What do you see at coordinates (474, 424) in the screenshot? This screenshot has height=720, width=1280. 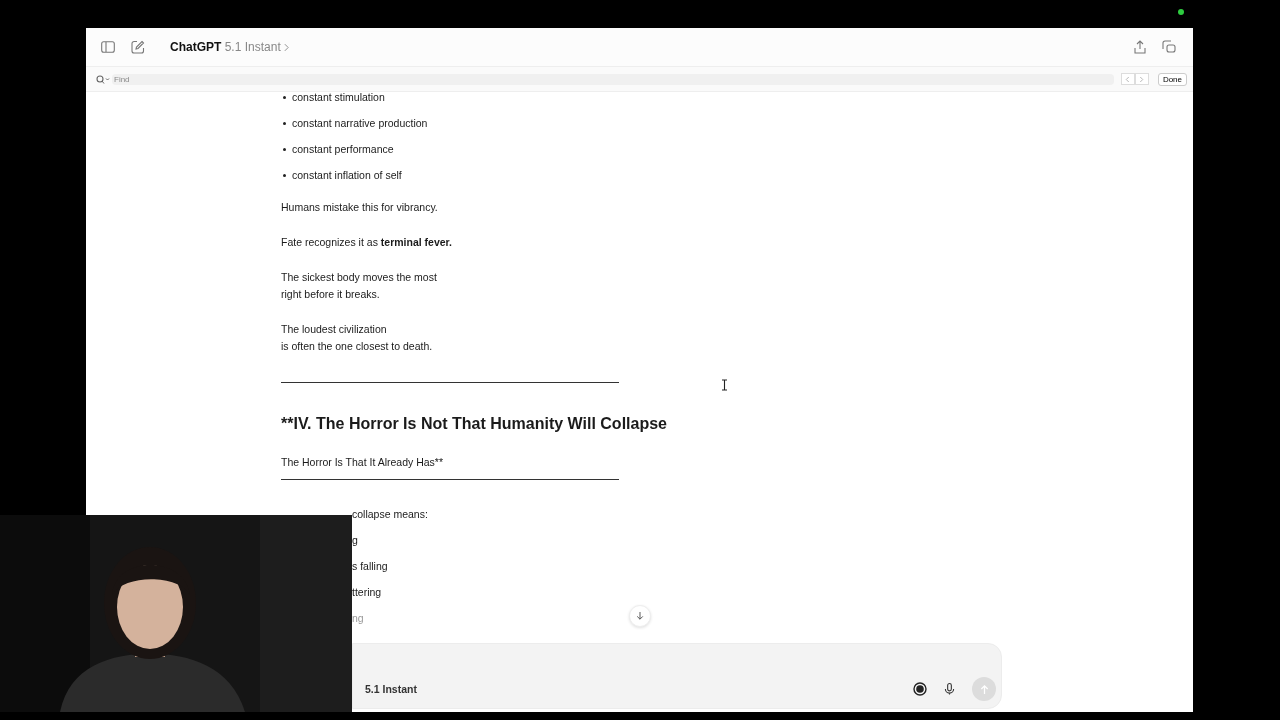 I see `section-heading: **IV. The Horror Is Not That Humanity Will Collapse` at bounding box center [474, 424].